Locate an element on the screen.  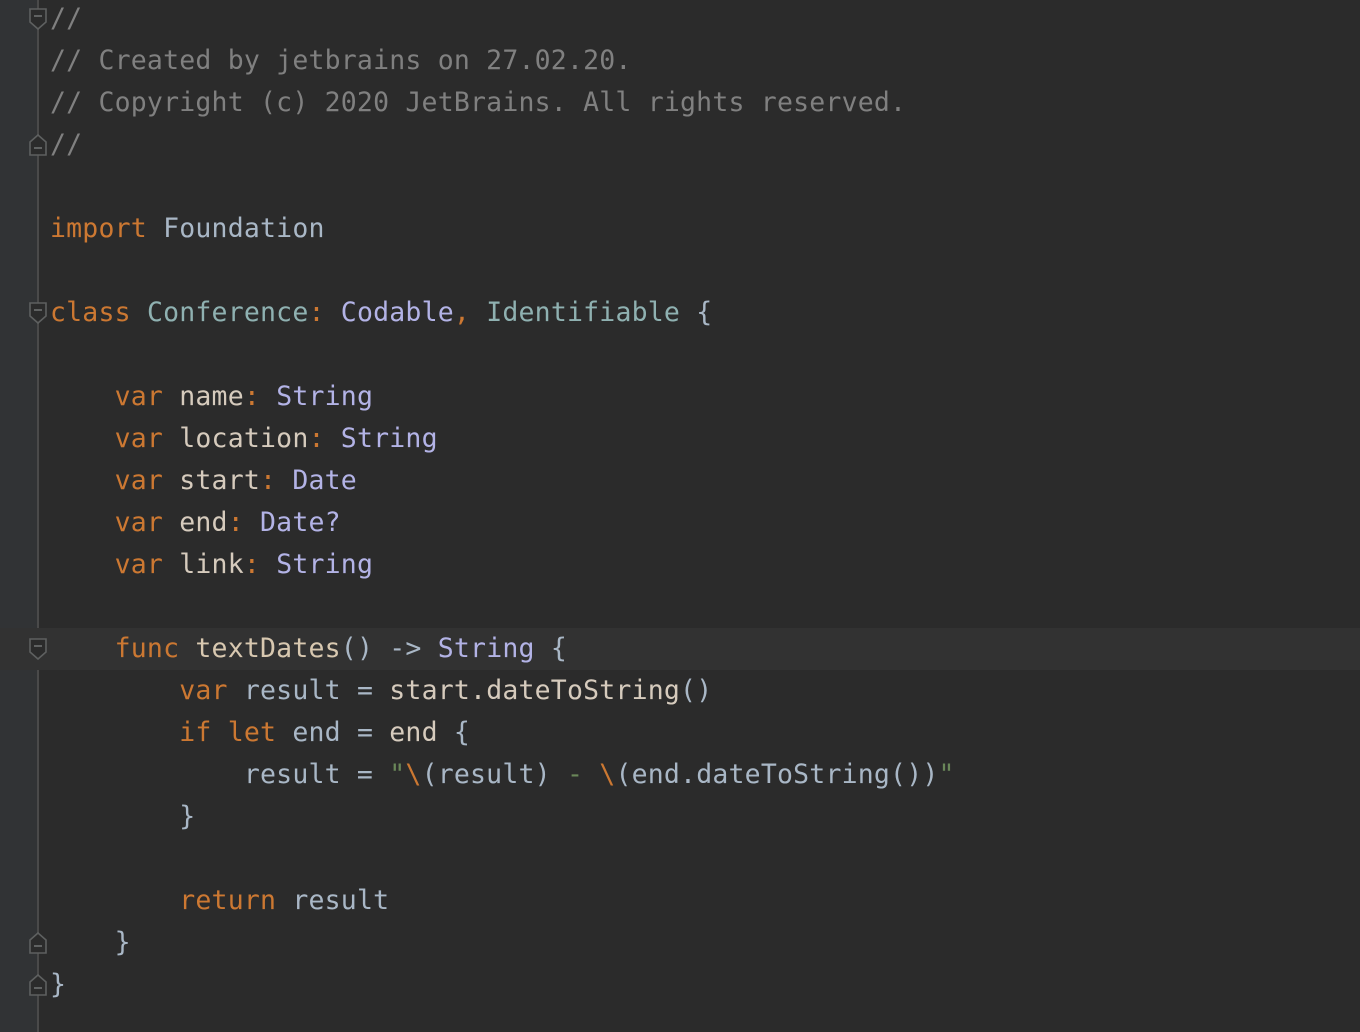
code-token: Identifiable is located at coordinates (583, 312).